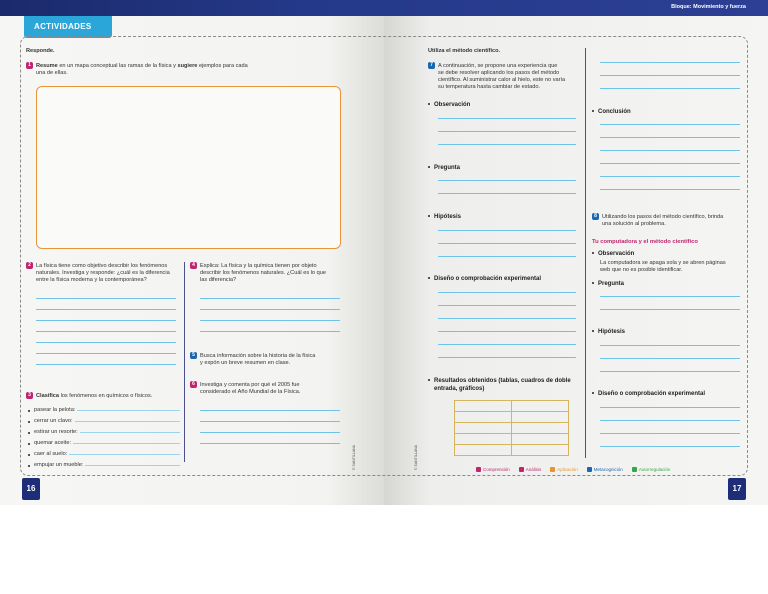  I want to click on utiliza-label: Utiliza el método científico., so click(464, 51).